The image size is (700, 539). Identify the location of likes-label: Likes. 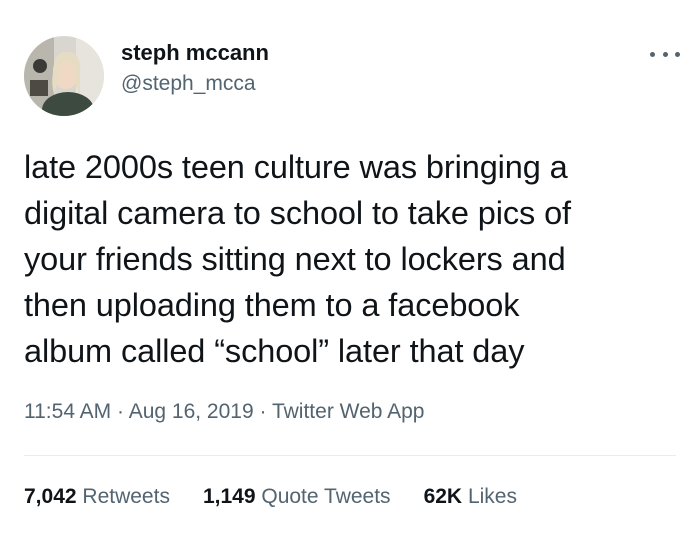
(492, 496).